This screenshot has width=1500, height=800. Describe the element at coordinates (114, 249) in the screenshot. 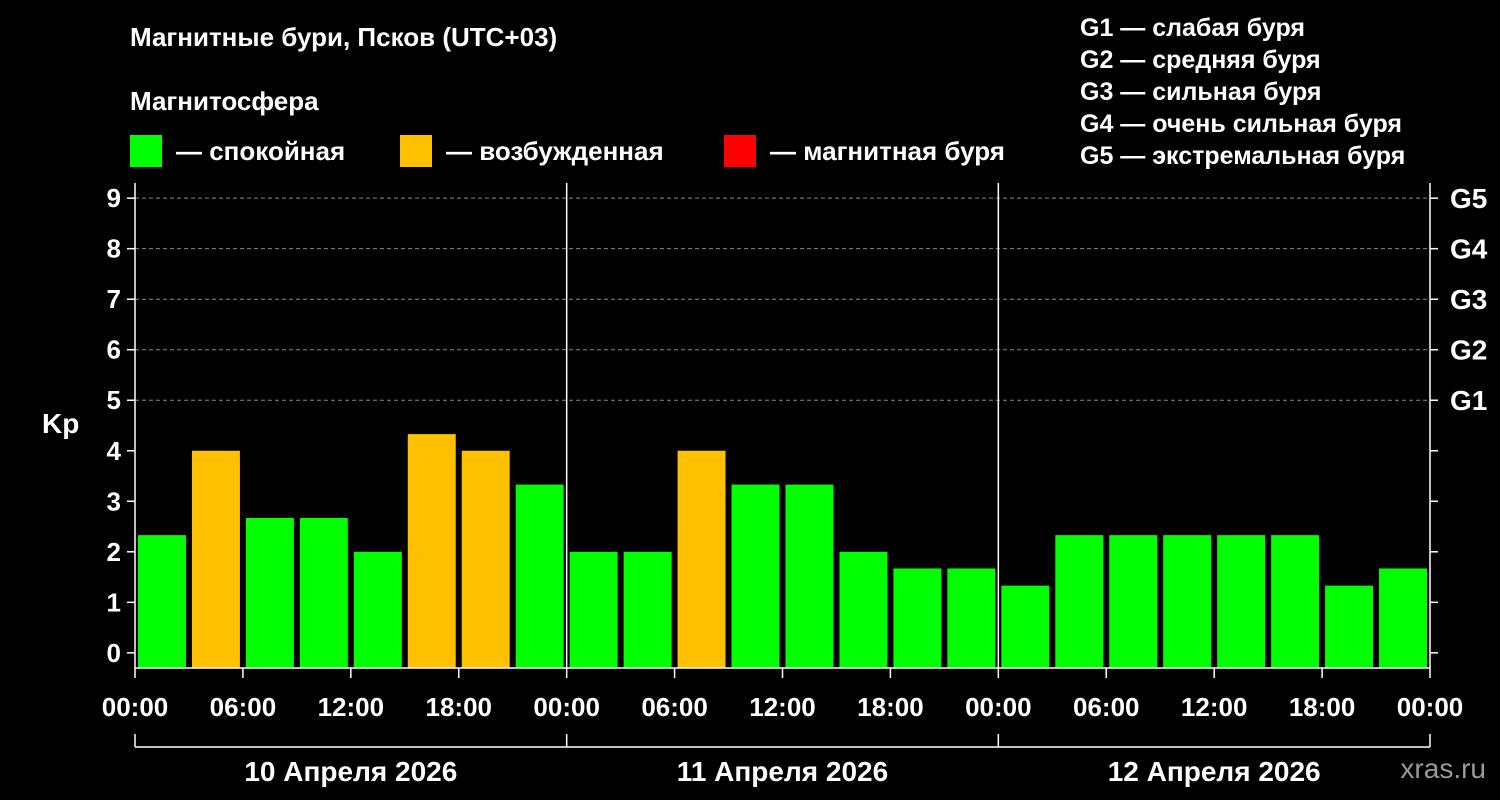

I see `y-tick-label: 8` at that location.